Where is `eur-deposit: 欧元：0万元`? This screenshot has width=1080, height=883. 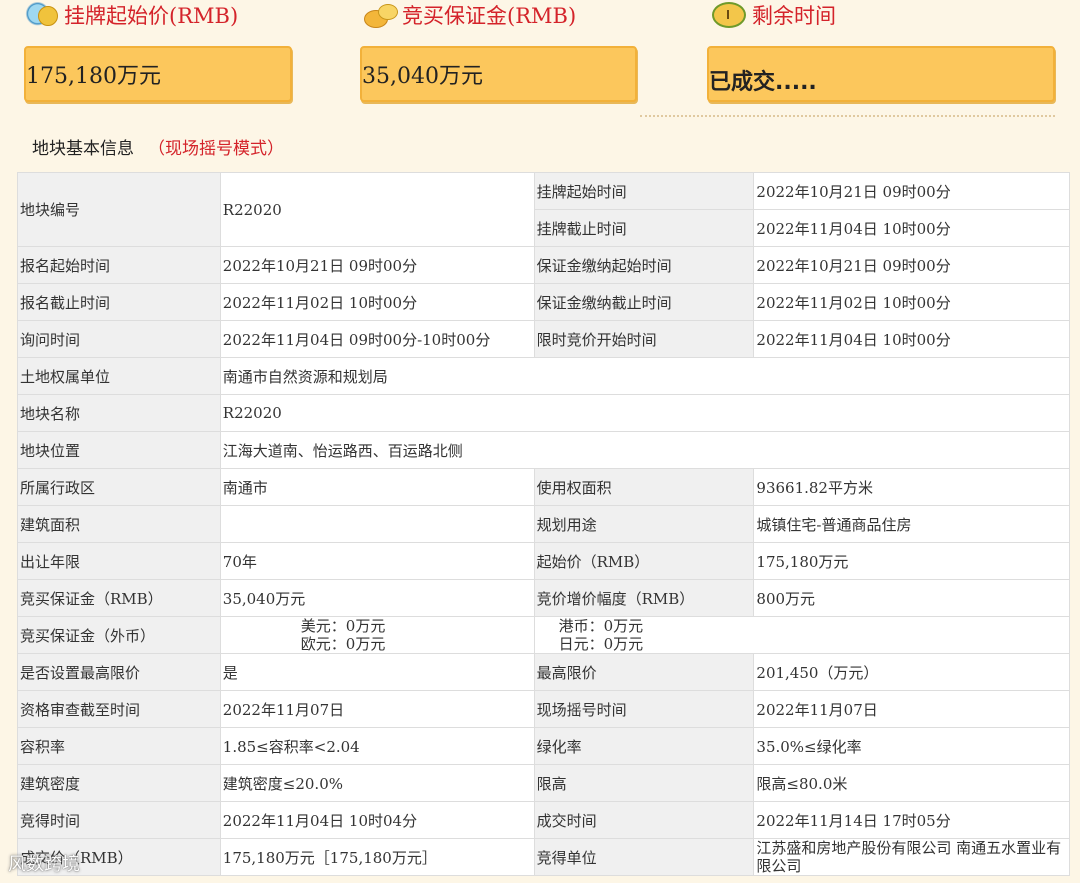
eur-deposit: 欧元：0万元 is located at coordinates (343, 644).